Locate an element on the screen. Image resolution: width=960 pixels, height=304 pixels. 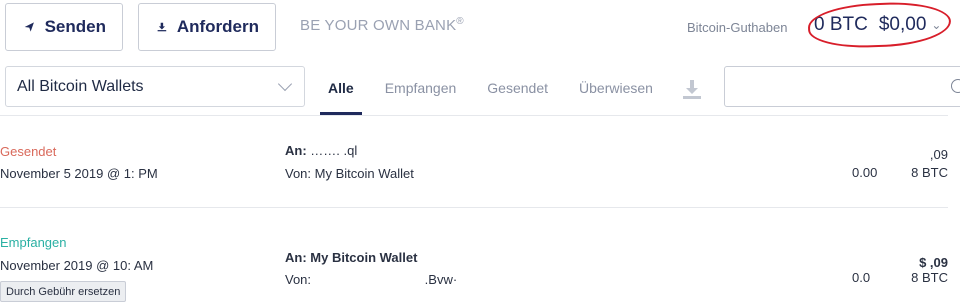
balance-label: Bitcoin-Guthaben is located at coordinates (737, 27).